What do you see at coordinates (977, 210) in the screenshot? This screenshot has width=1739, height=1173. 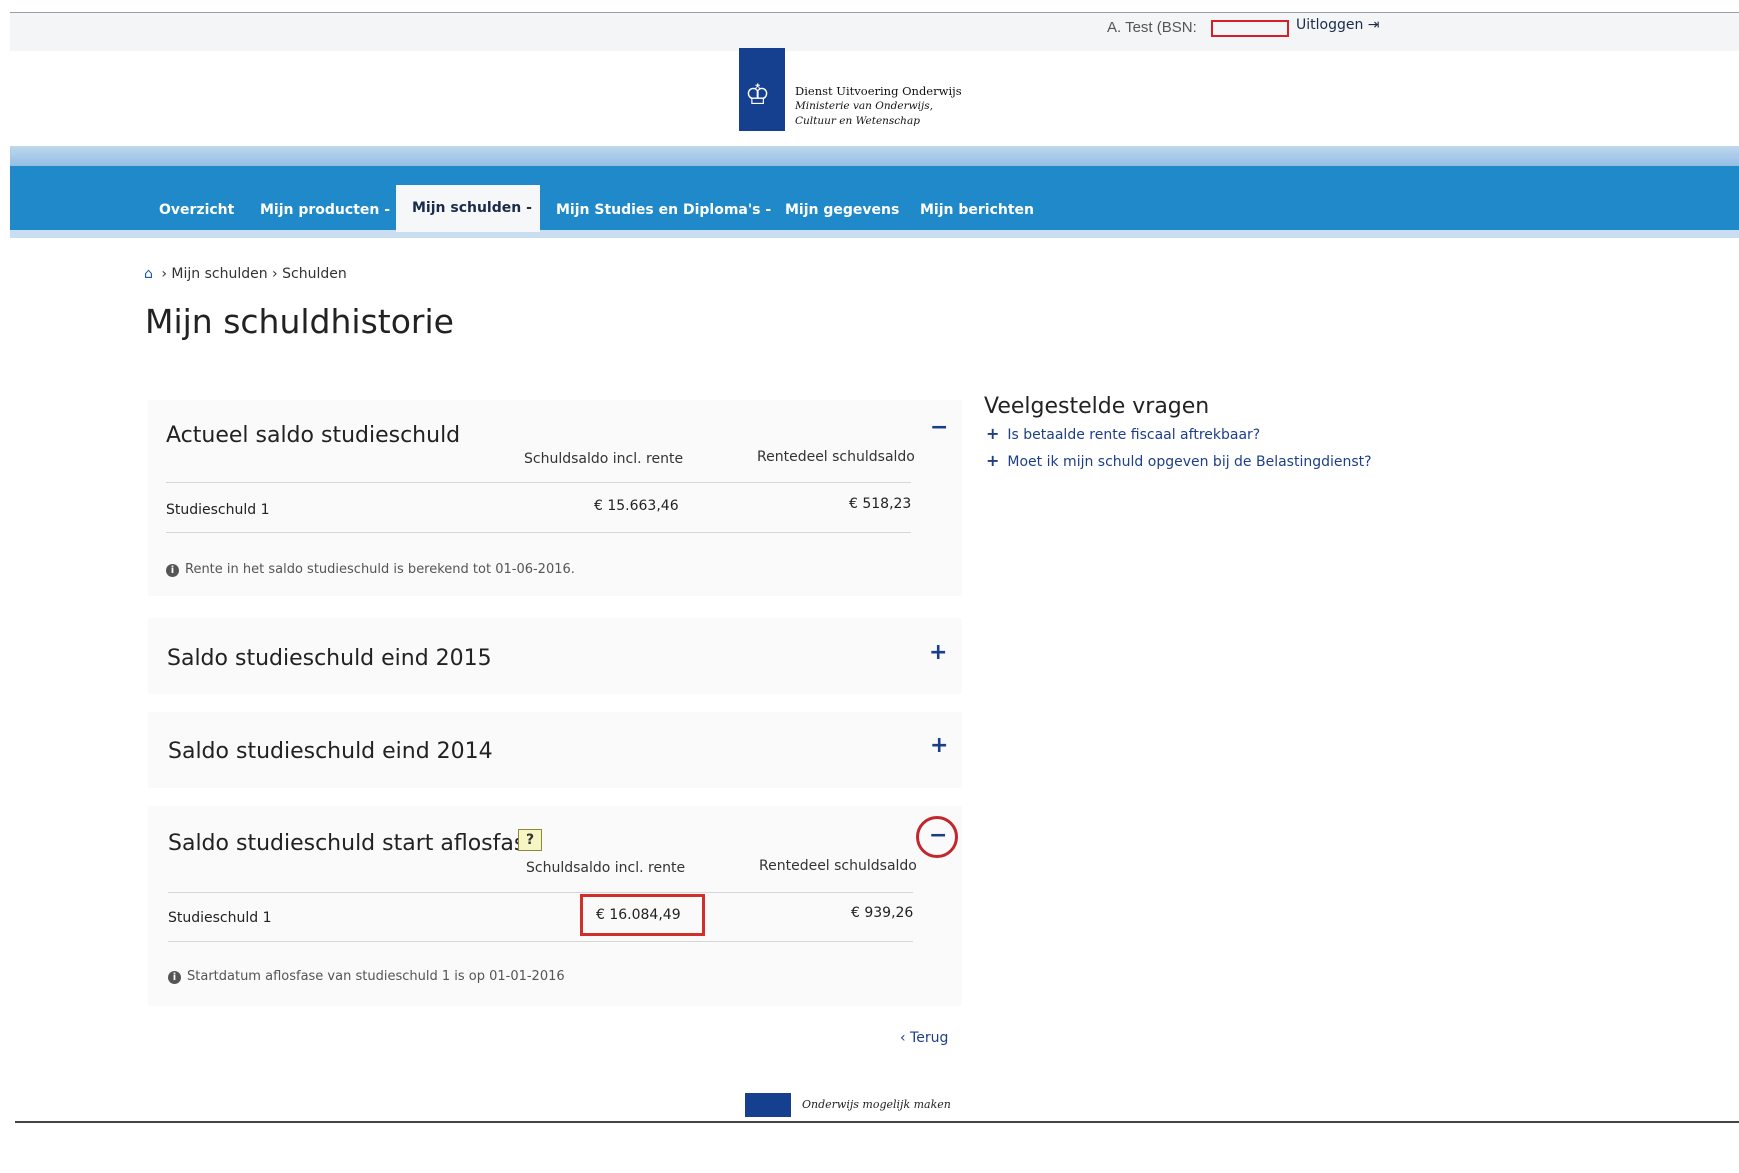 I see `nav-mijn-berichten: Mijn berichten` at bounding box center [977, 210].